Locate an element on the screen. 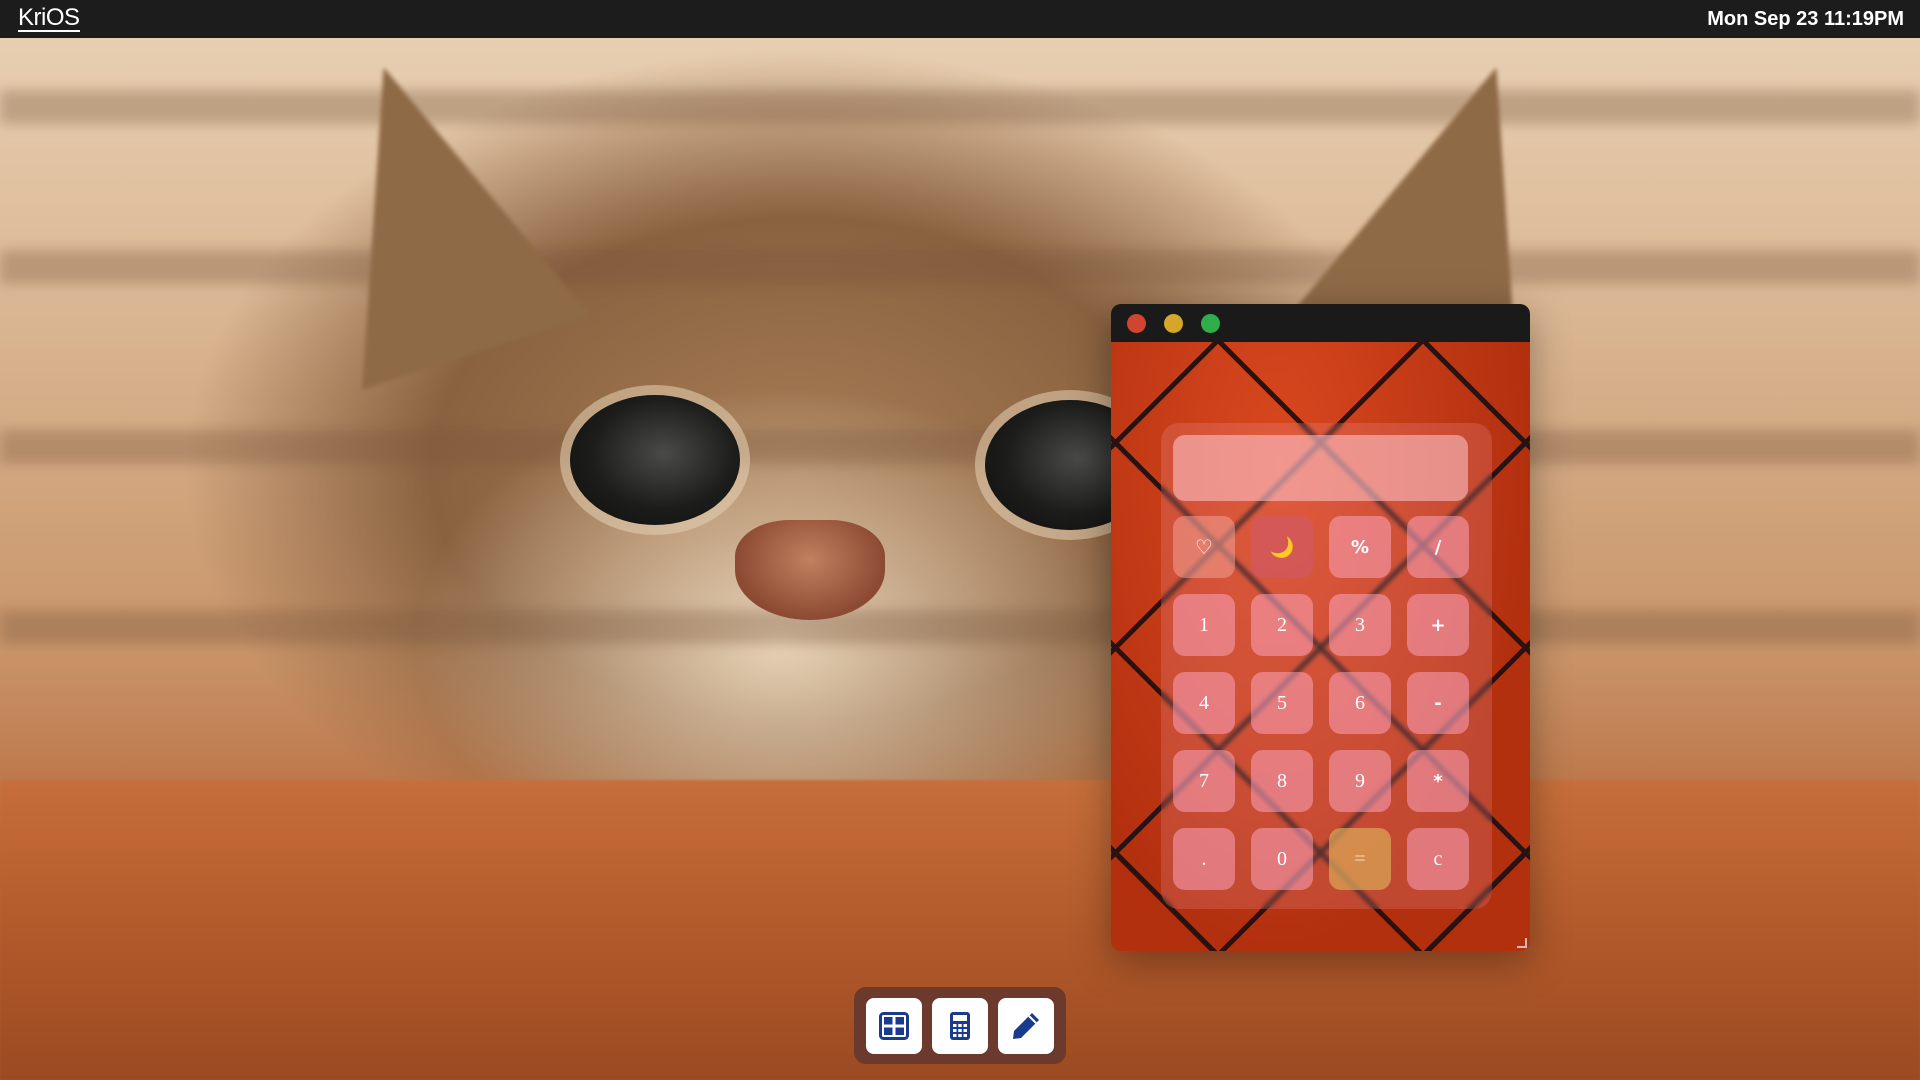 The image size is (1920, 1080). key-8: 8 is located at coordinates (1282, 781).